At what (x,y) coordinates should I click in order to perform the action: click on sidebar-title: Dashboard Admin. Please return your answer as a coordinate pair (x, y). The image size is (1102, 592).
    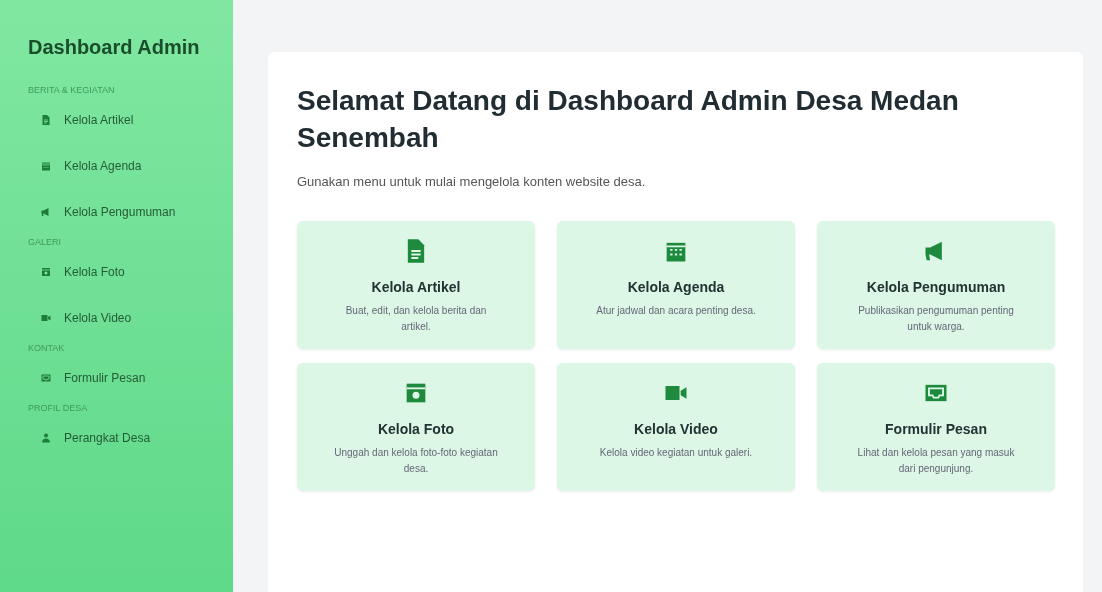
    Looking at the image, I should click on (114, 47).